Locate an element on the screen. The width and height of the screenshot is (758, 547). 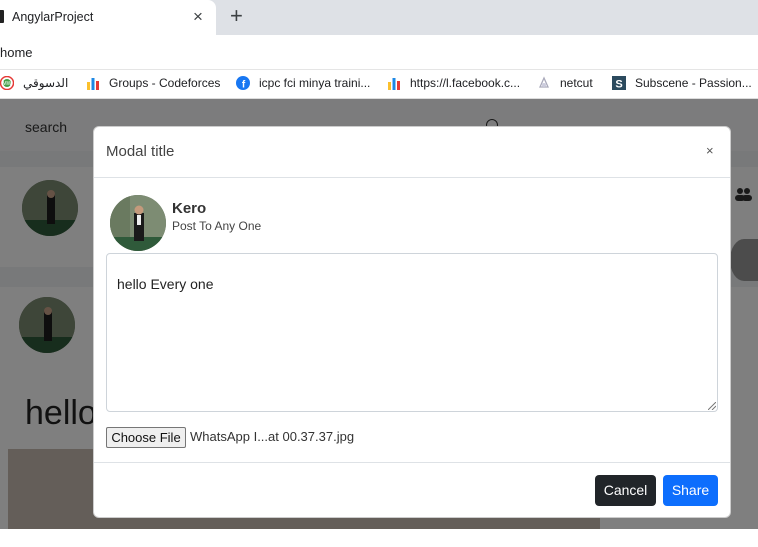
cancel-button: Cancel is located at coordinates (625, 490).